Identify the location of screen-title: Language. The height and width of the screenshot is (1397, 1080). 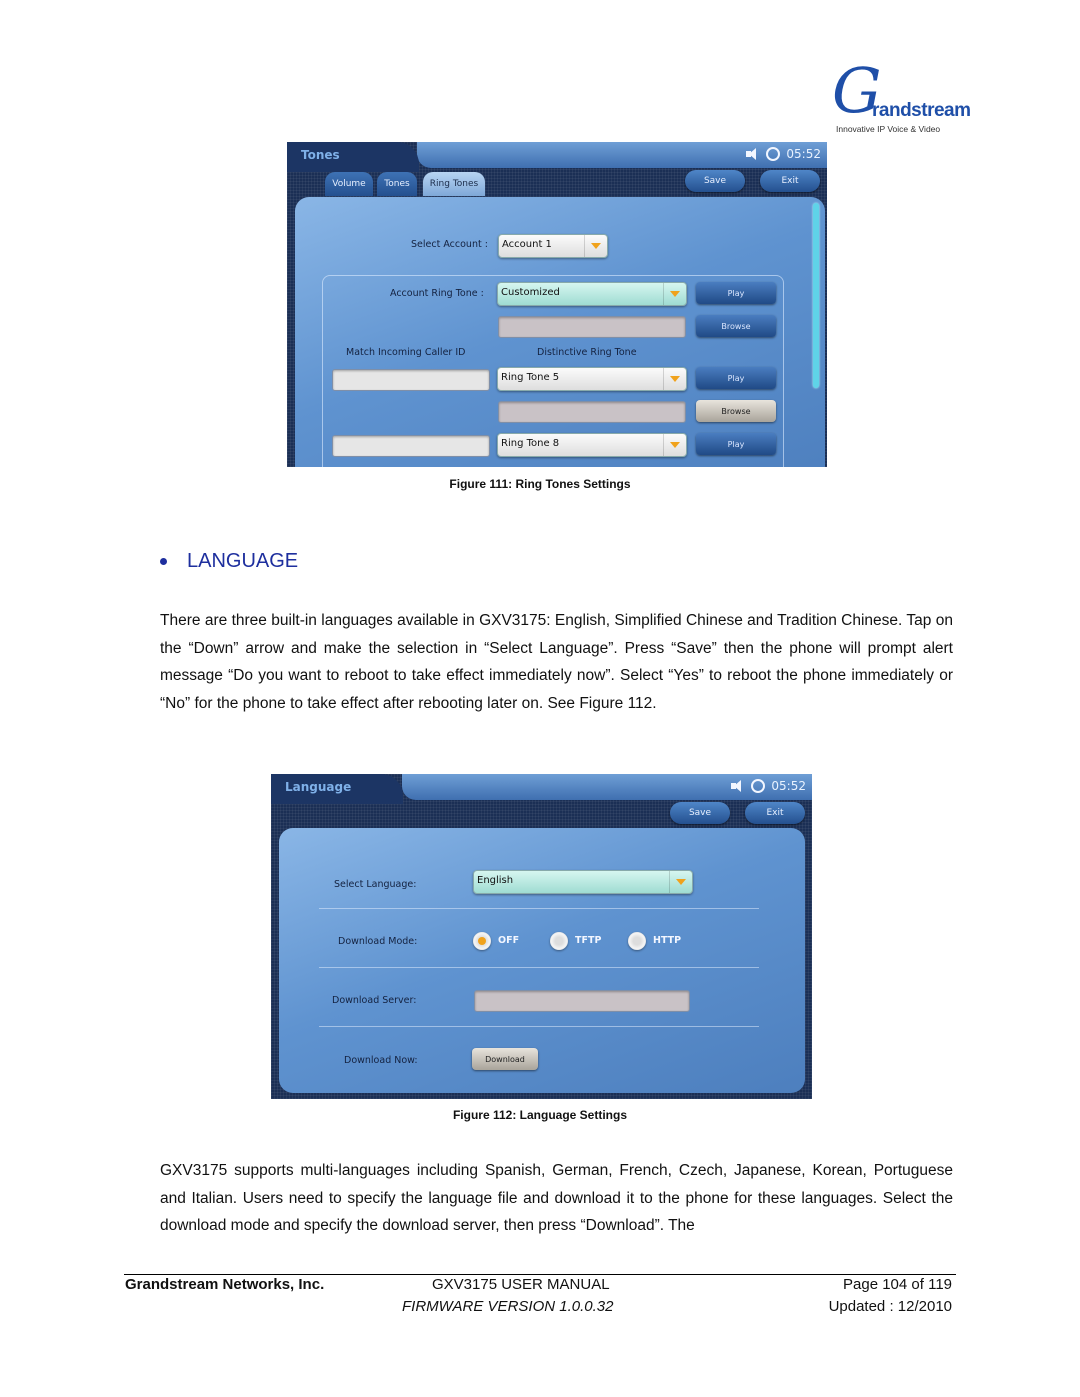
(318, 787).